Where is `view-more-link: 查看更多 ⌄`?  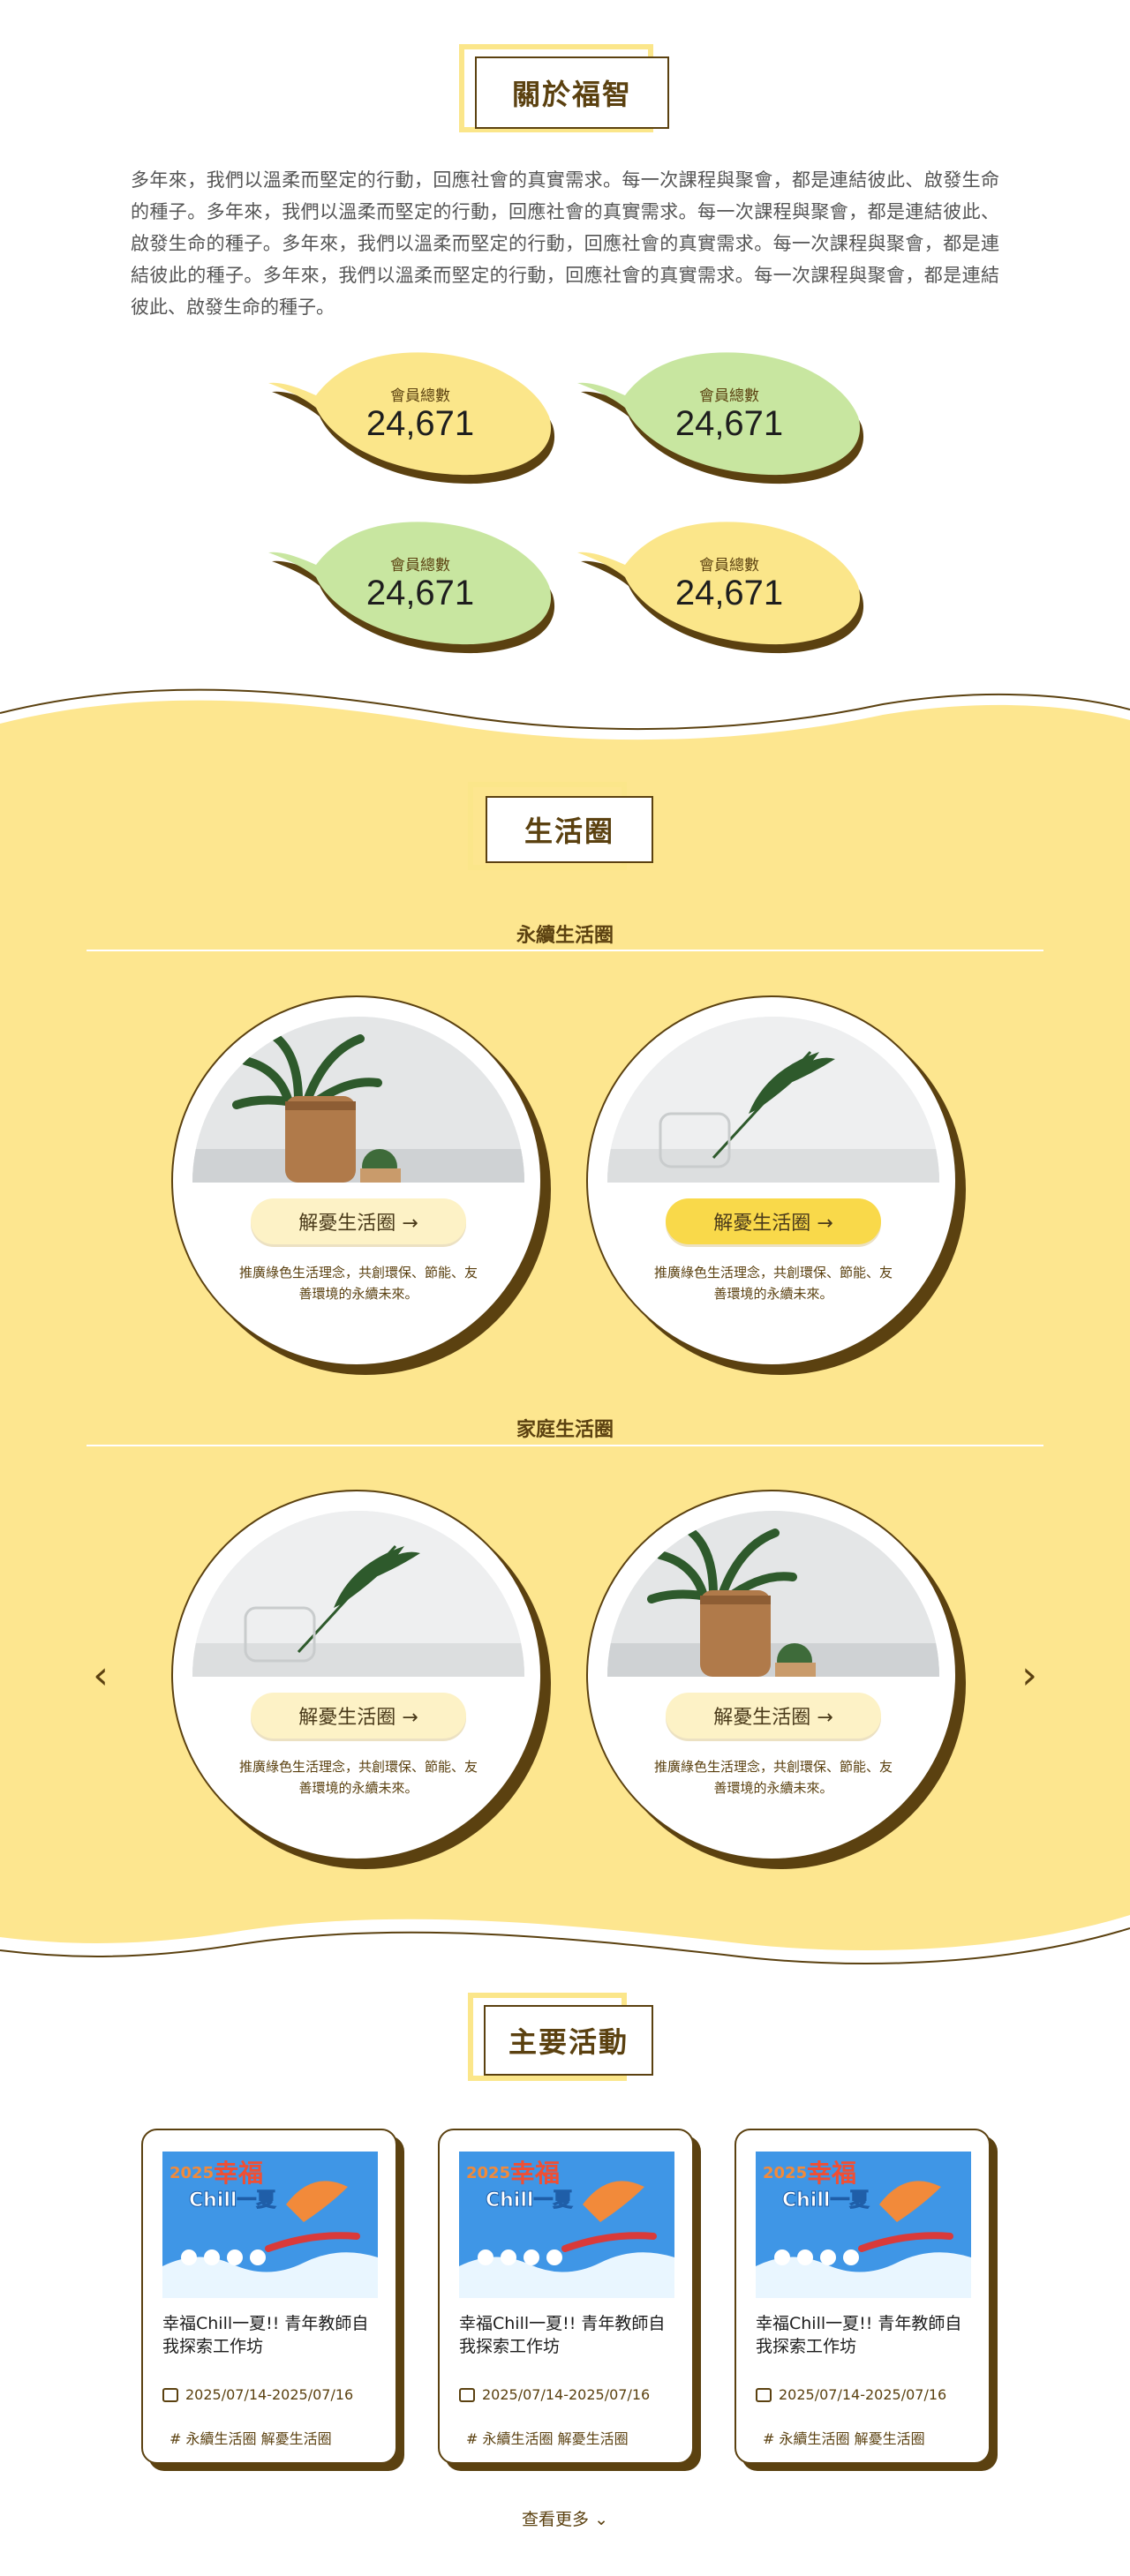
view-more-link: 查看更多 ⌄ is located at coordinates (565, 2518).